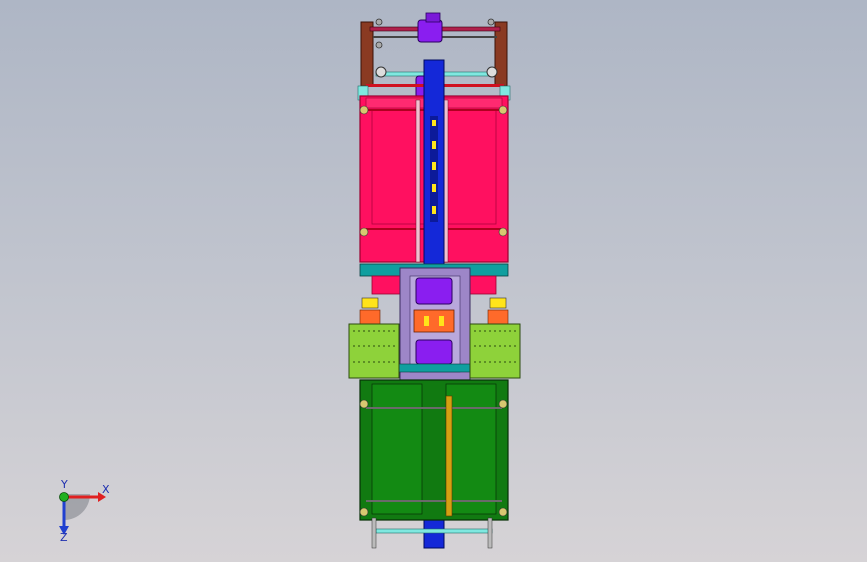 The width and height of the screenshot is (867, 562). Describe the element at coordinates (374, 533) in the screenshot. I see `bottom-left-post` at that location.